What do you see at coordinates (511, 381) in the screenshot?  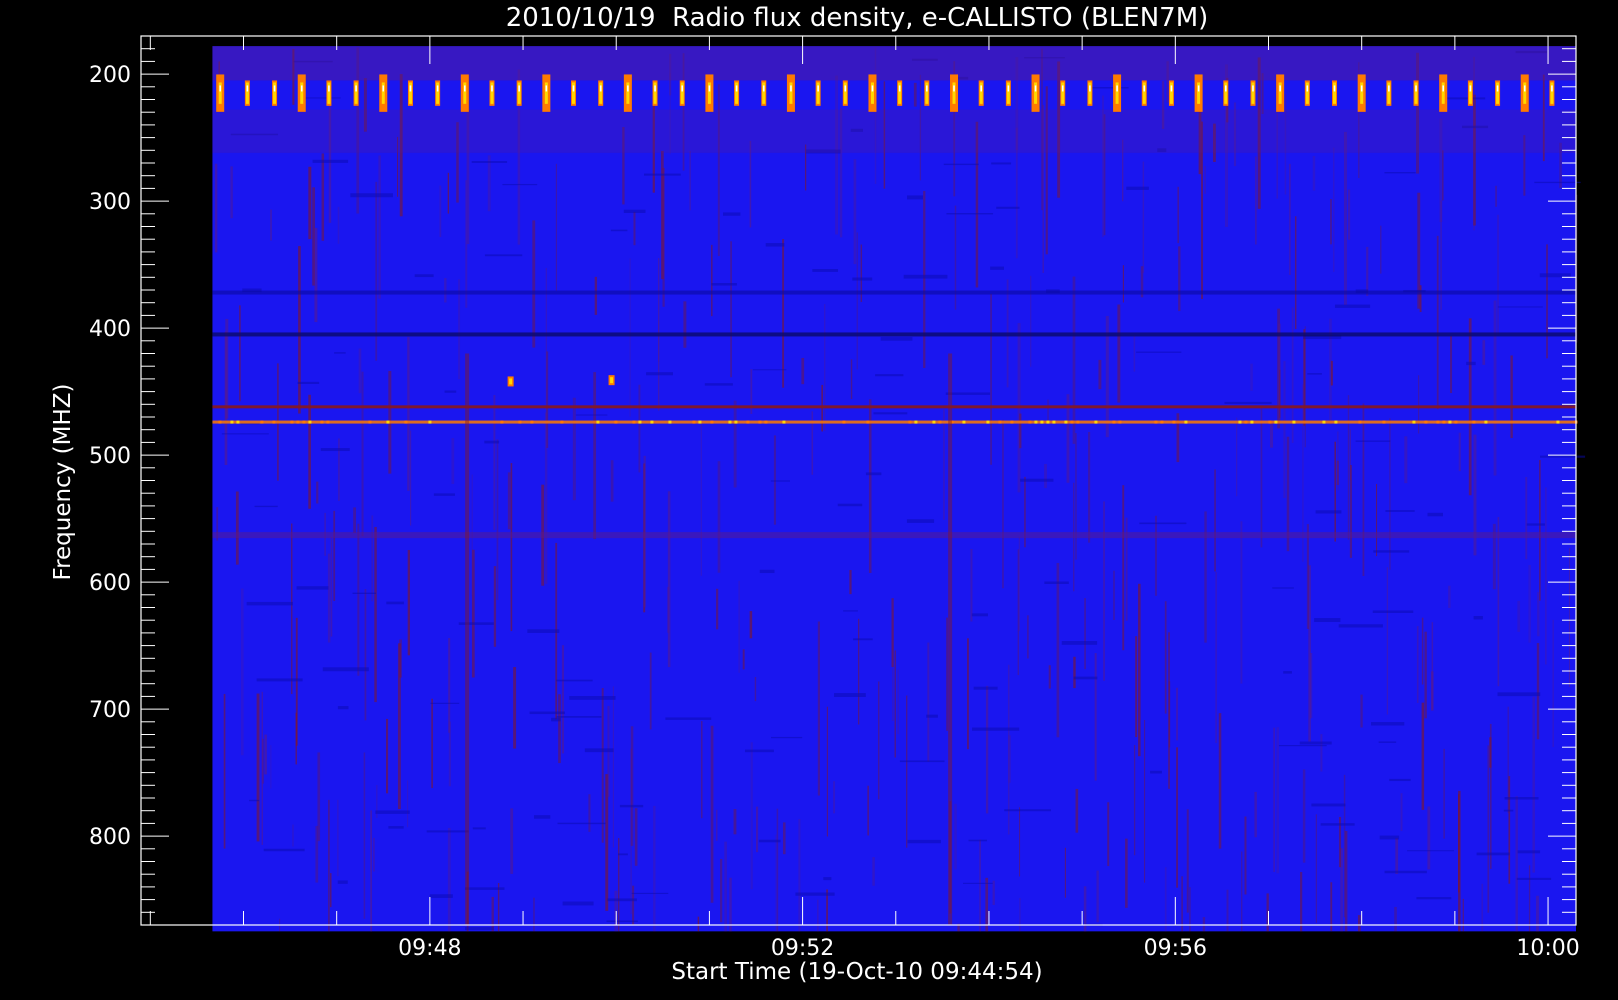 I see `spike-core` at bounding box center [511, 381].